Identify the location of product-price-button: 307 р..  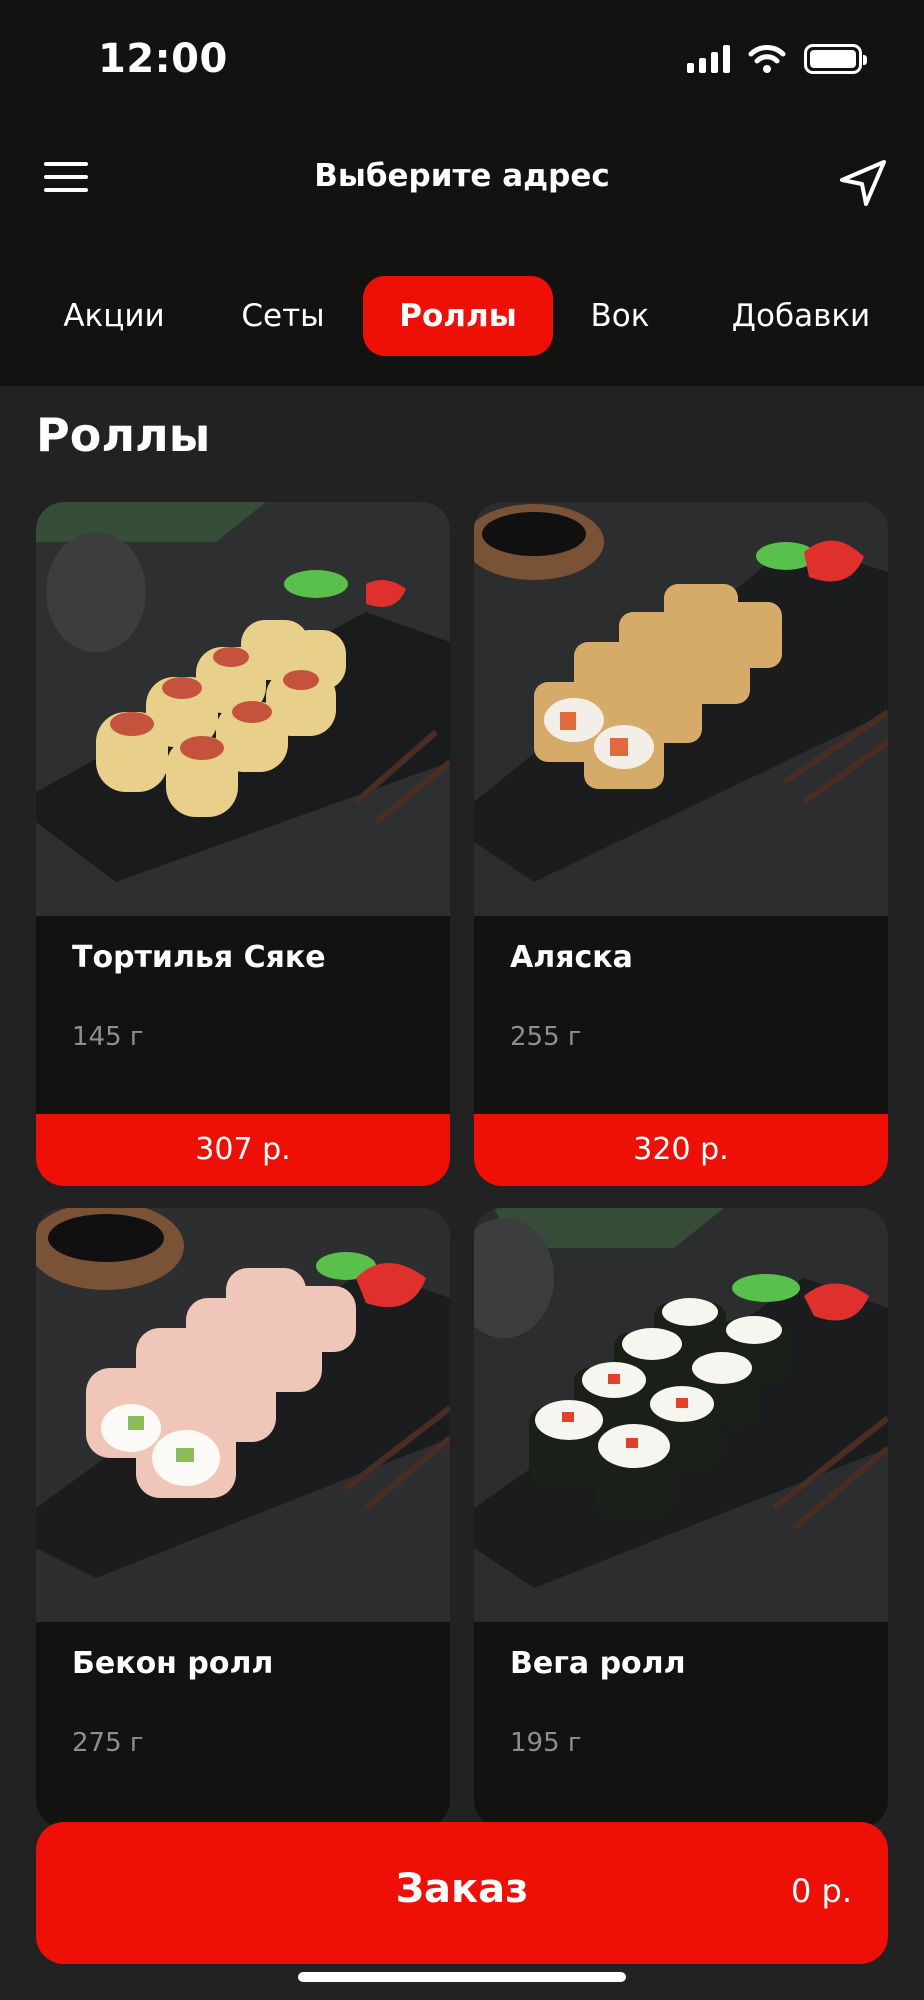
(243, 1150).